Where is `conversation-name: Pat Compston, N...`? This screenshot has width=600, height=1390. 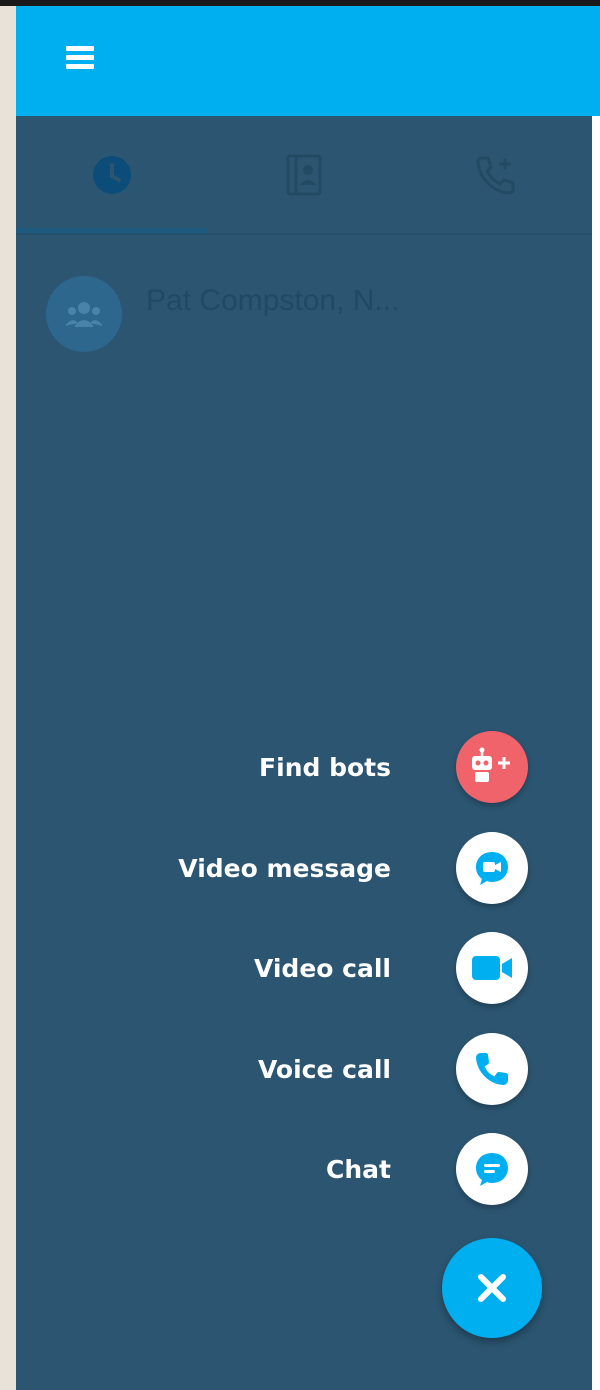 conversation-name: Pat Compston, N... is located at coordinates (273, 300).